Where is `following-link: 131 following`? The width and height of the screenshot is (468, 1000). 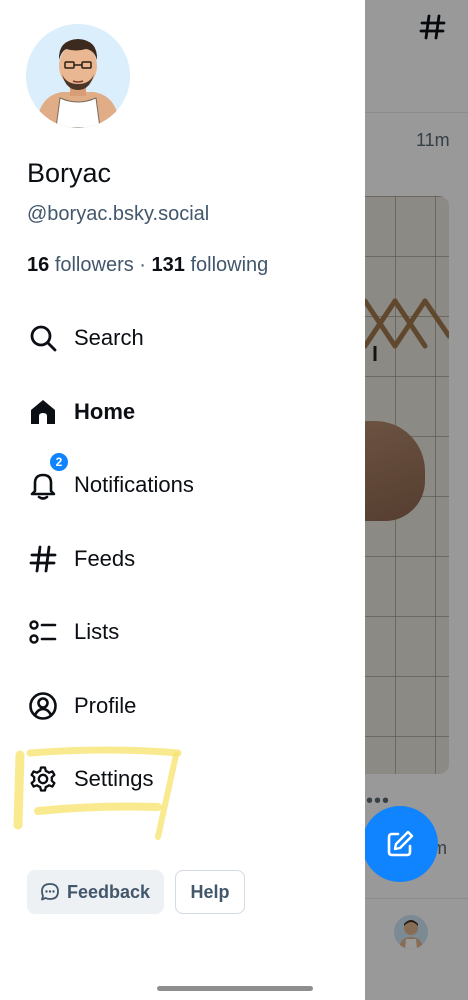
following-link: 131 following is located at coordinates (210, 265).